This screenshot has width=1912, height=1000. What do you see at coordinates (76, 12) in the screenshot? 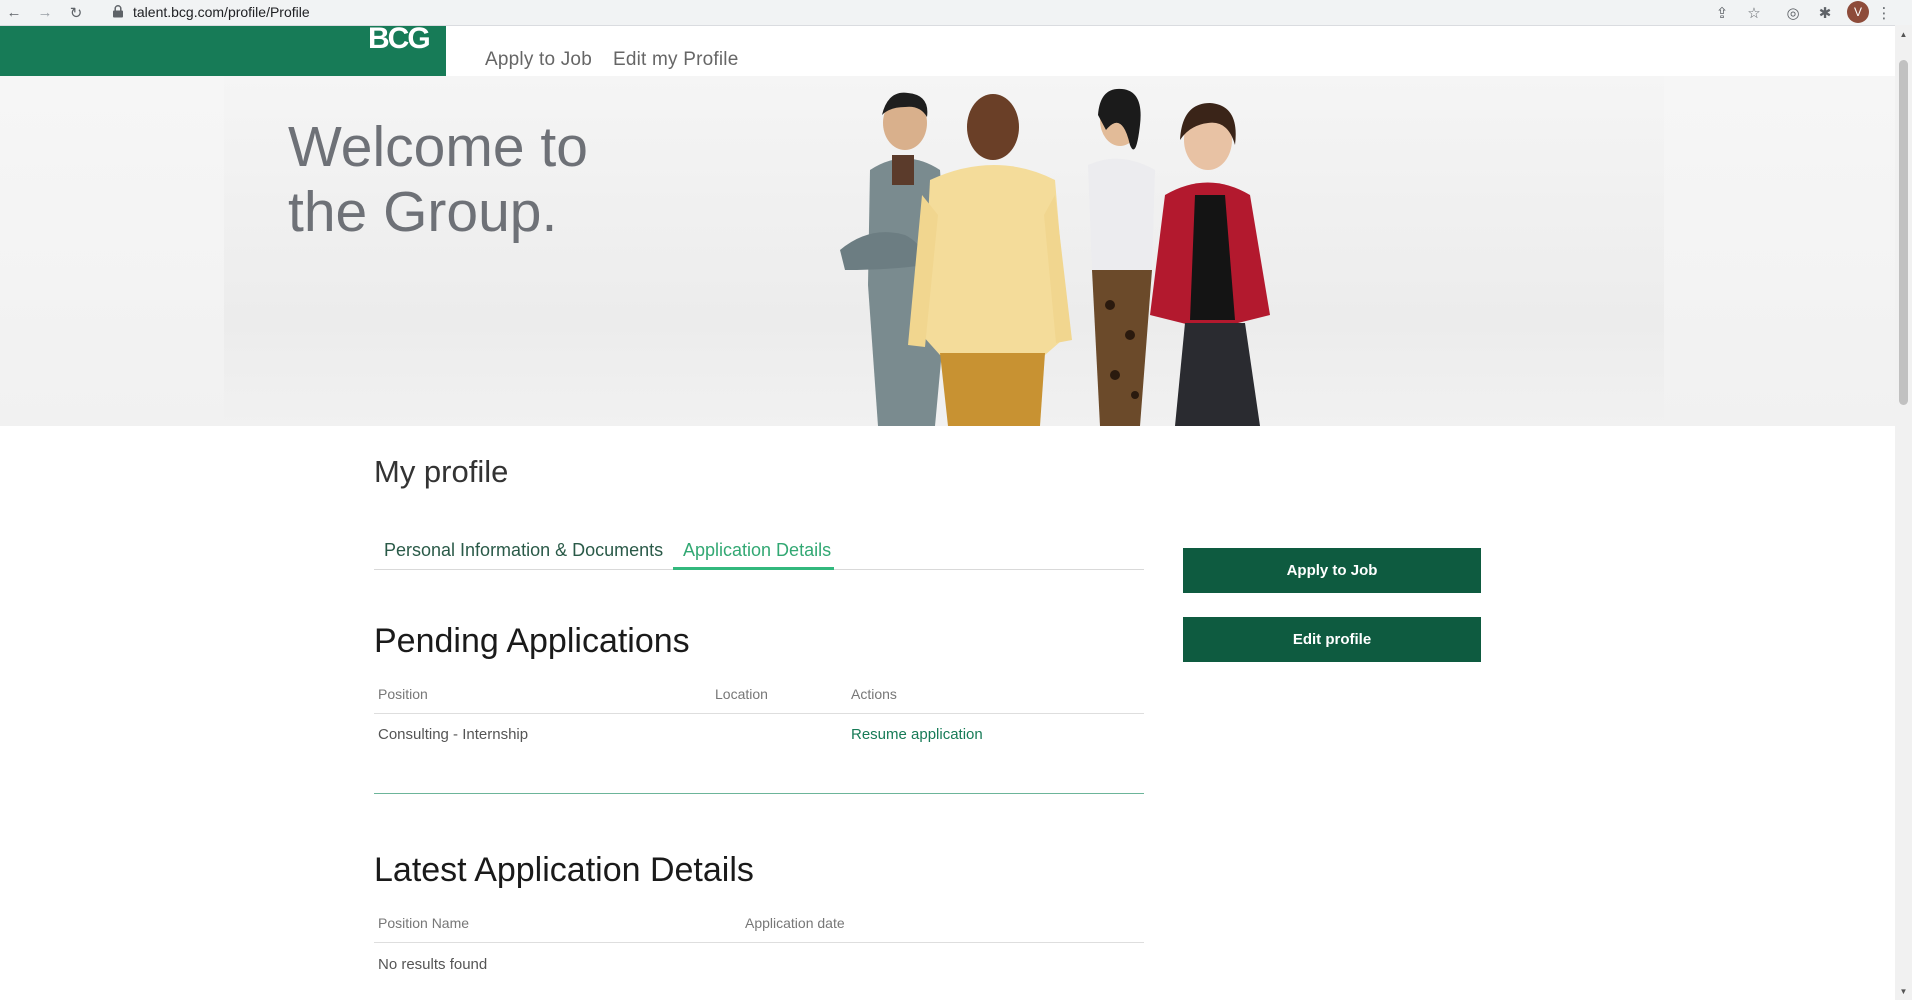
I see `reload-icon: ↻` at bounding box center [76, 12].